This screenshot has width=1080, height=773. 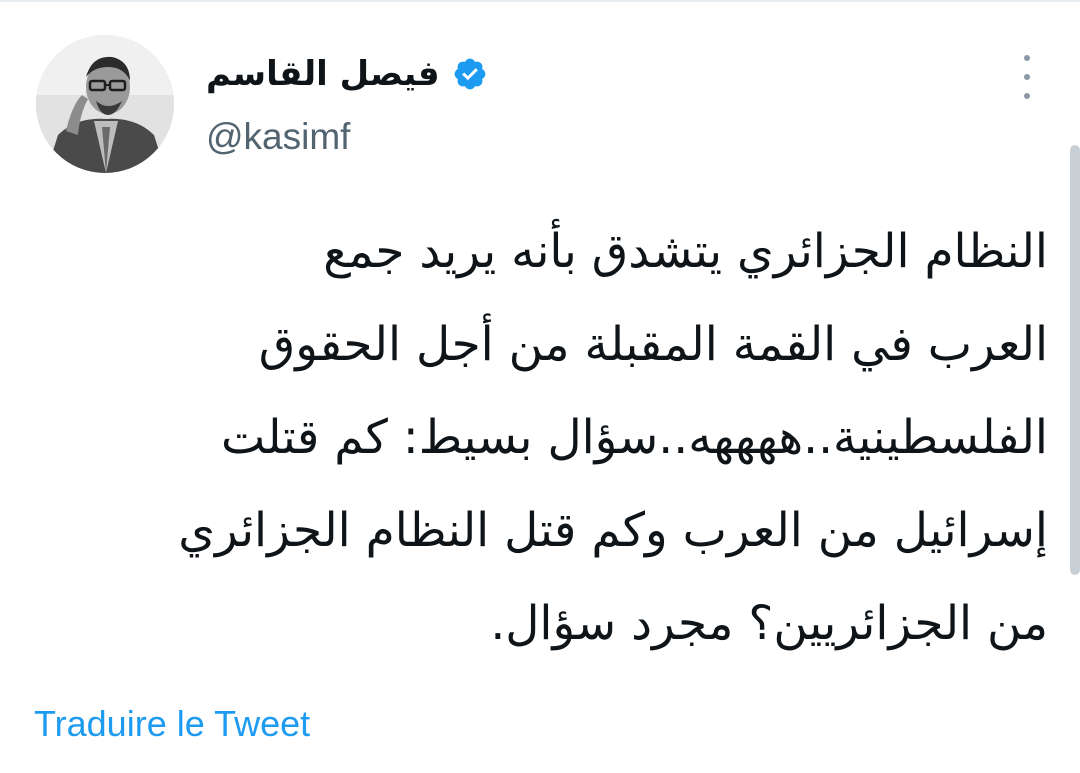 I want to click on tweet-text-line: العرب في القمة المقبلة من أجل الحقوق, so click(x=653, y=344).